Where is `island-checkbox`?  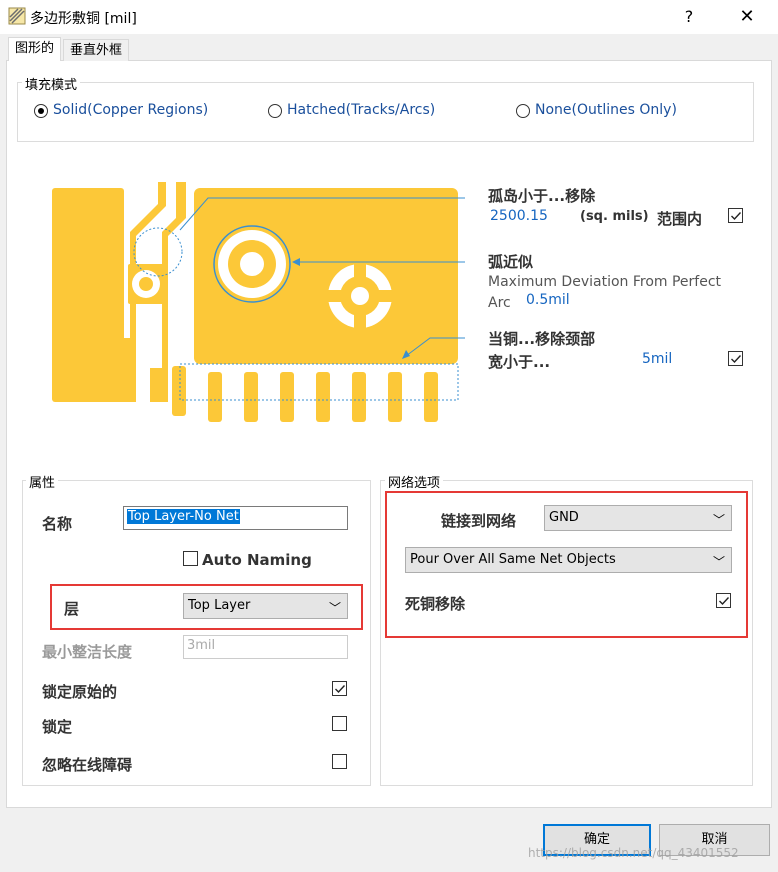
island-checkbox is located at coordinates (735, 215).